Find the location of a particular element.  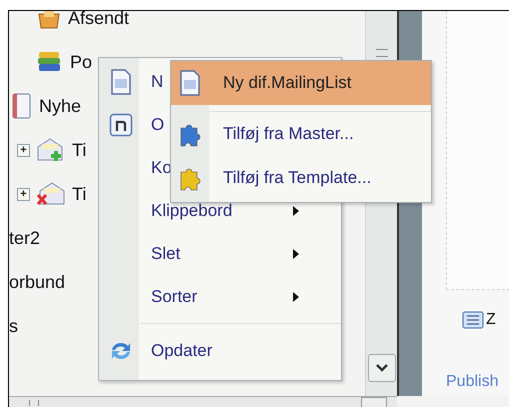

horizontal-scrollbar is located at coordinates (203, 401).